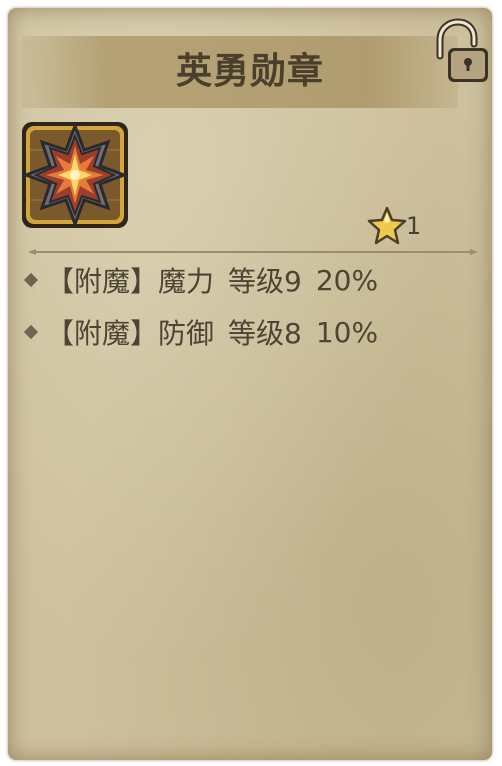 This screenshot has width=502, height=766. What do you see at coordinates (75, 175) in the screenshot?
I see `medal-star-icon` at bounding box center [75, 175].